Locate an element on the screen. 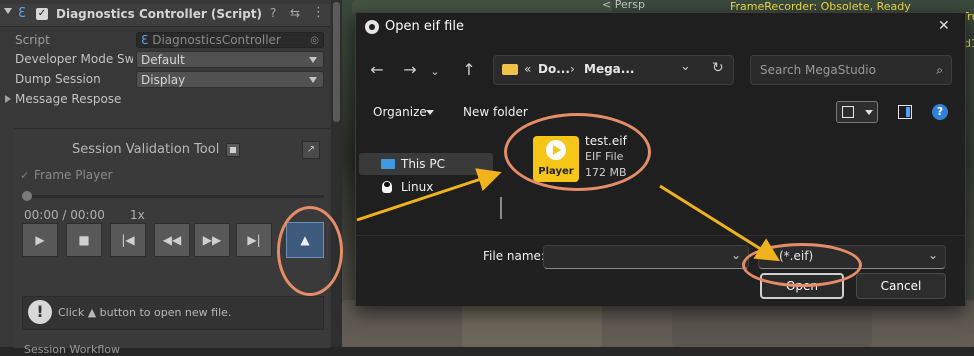  annotation-arrows is located at coordinates (568, 215).